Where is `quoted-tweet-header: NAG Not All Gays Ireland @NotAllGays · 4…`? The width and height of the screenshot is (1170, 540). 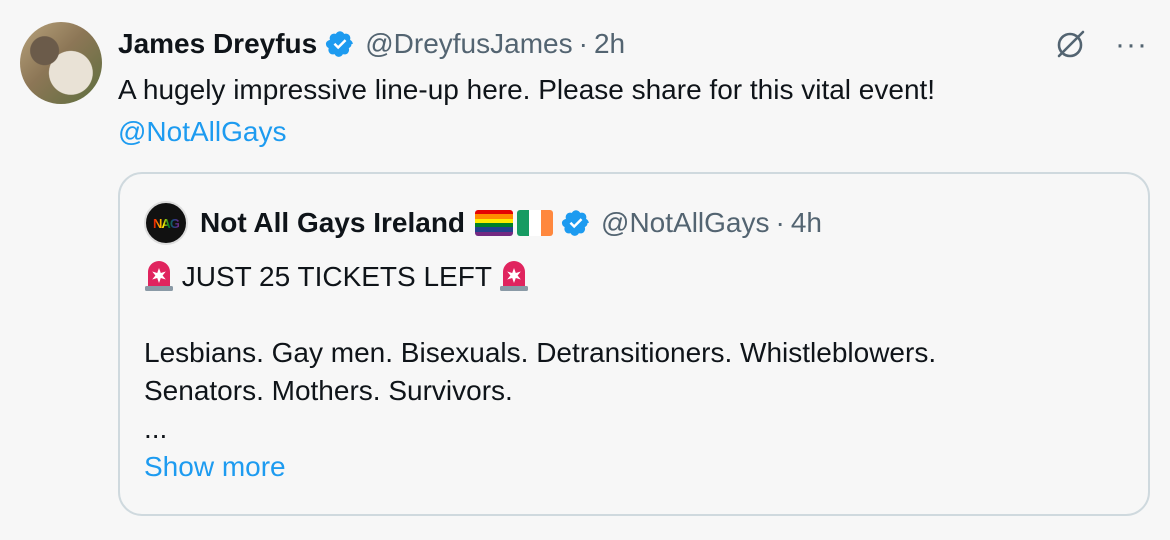 quoted-tweet-header: NAG Not All Gays Ireland @NotAllGays · 4… is located at coordinates (483, 223).